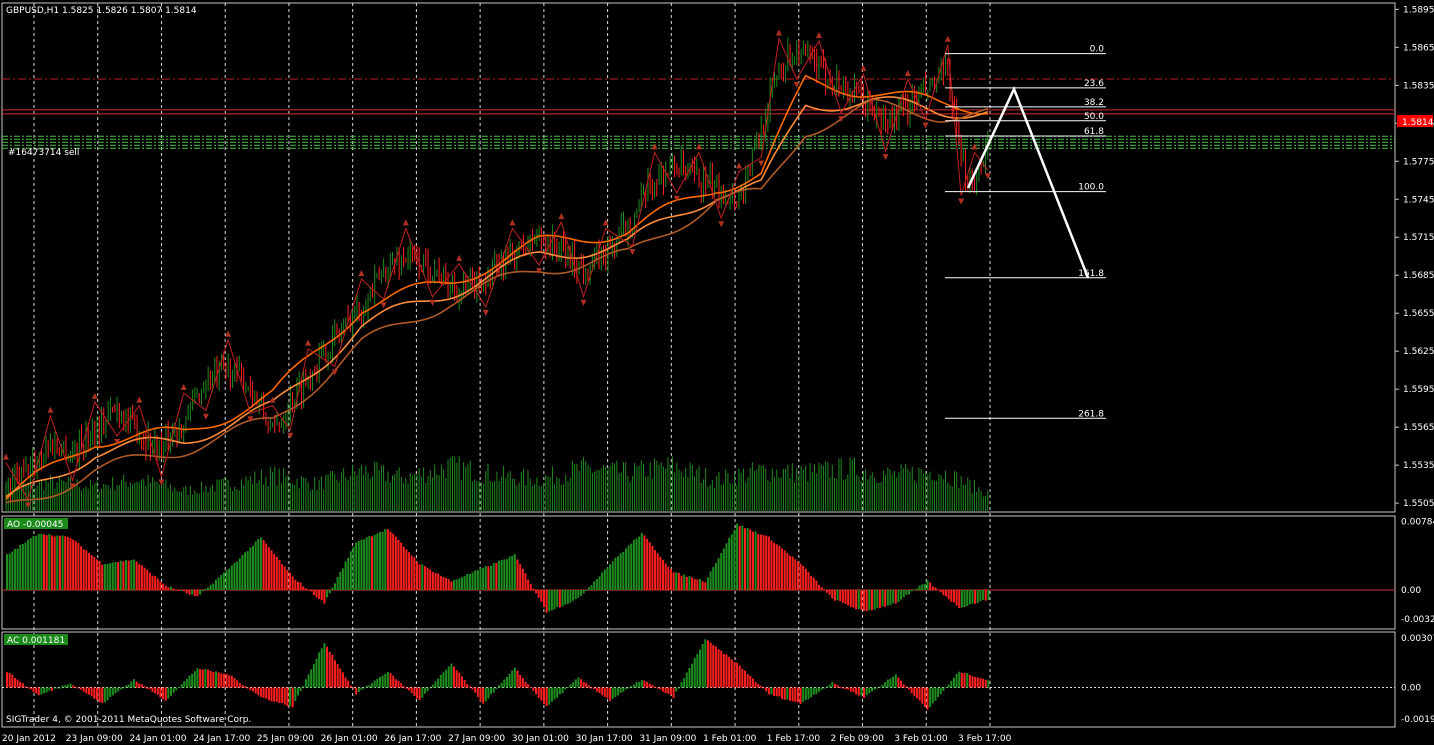  What do you see at coordinates (1418, 314) in the screenshot?
I see `y-tick-label: 1.5655` at bounding box center [1418, 314].